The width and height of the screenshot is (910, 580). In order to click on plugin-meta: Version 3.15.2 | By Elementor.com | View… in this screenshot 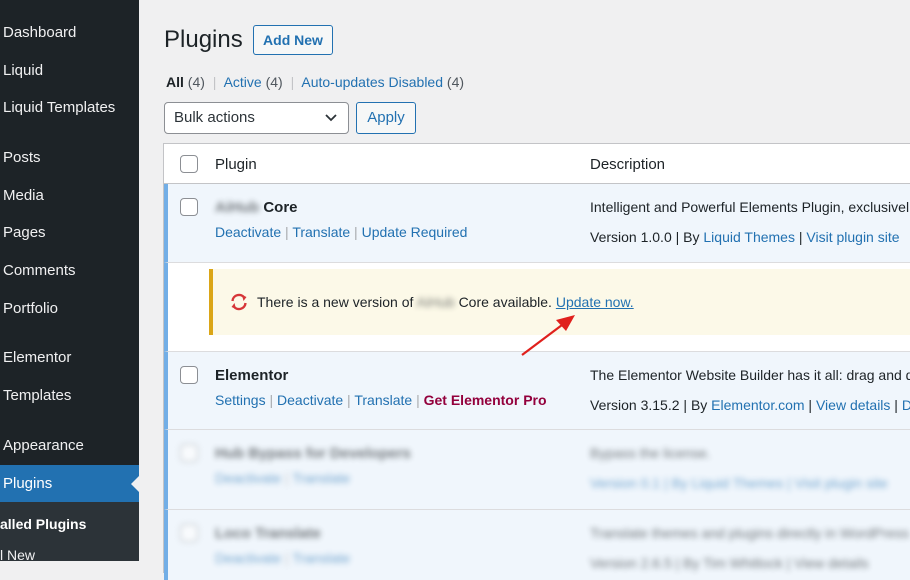, I will do `click(750, 405)`.